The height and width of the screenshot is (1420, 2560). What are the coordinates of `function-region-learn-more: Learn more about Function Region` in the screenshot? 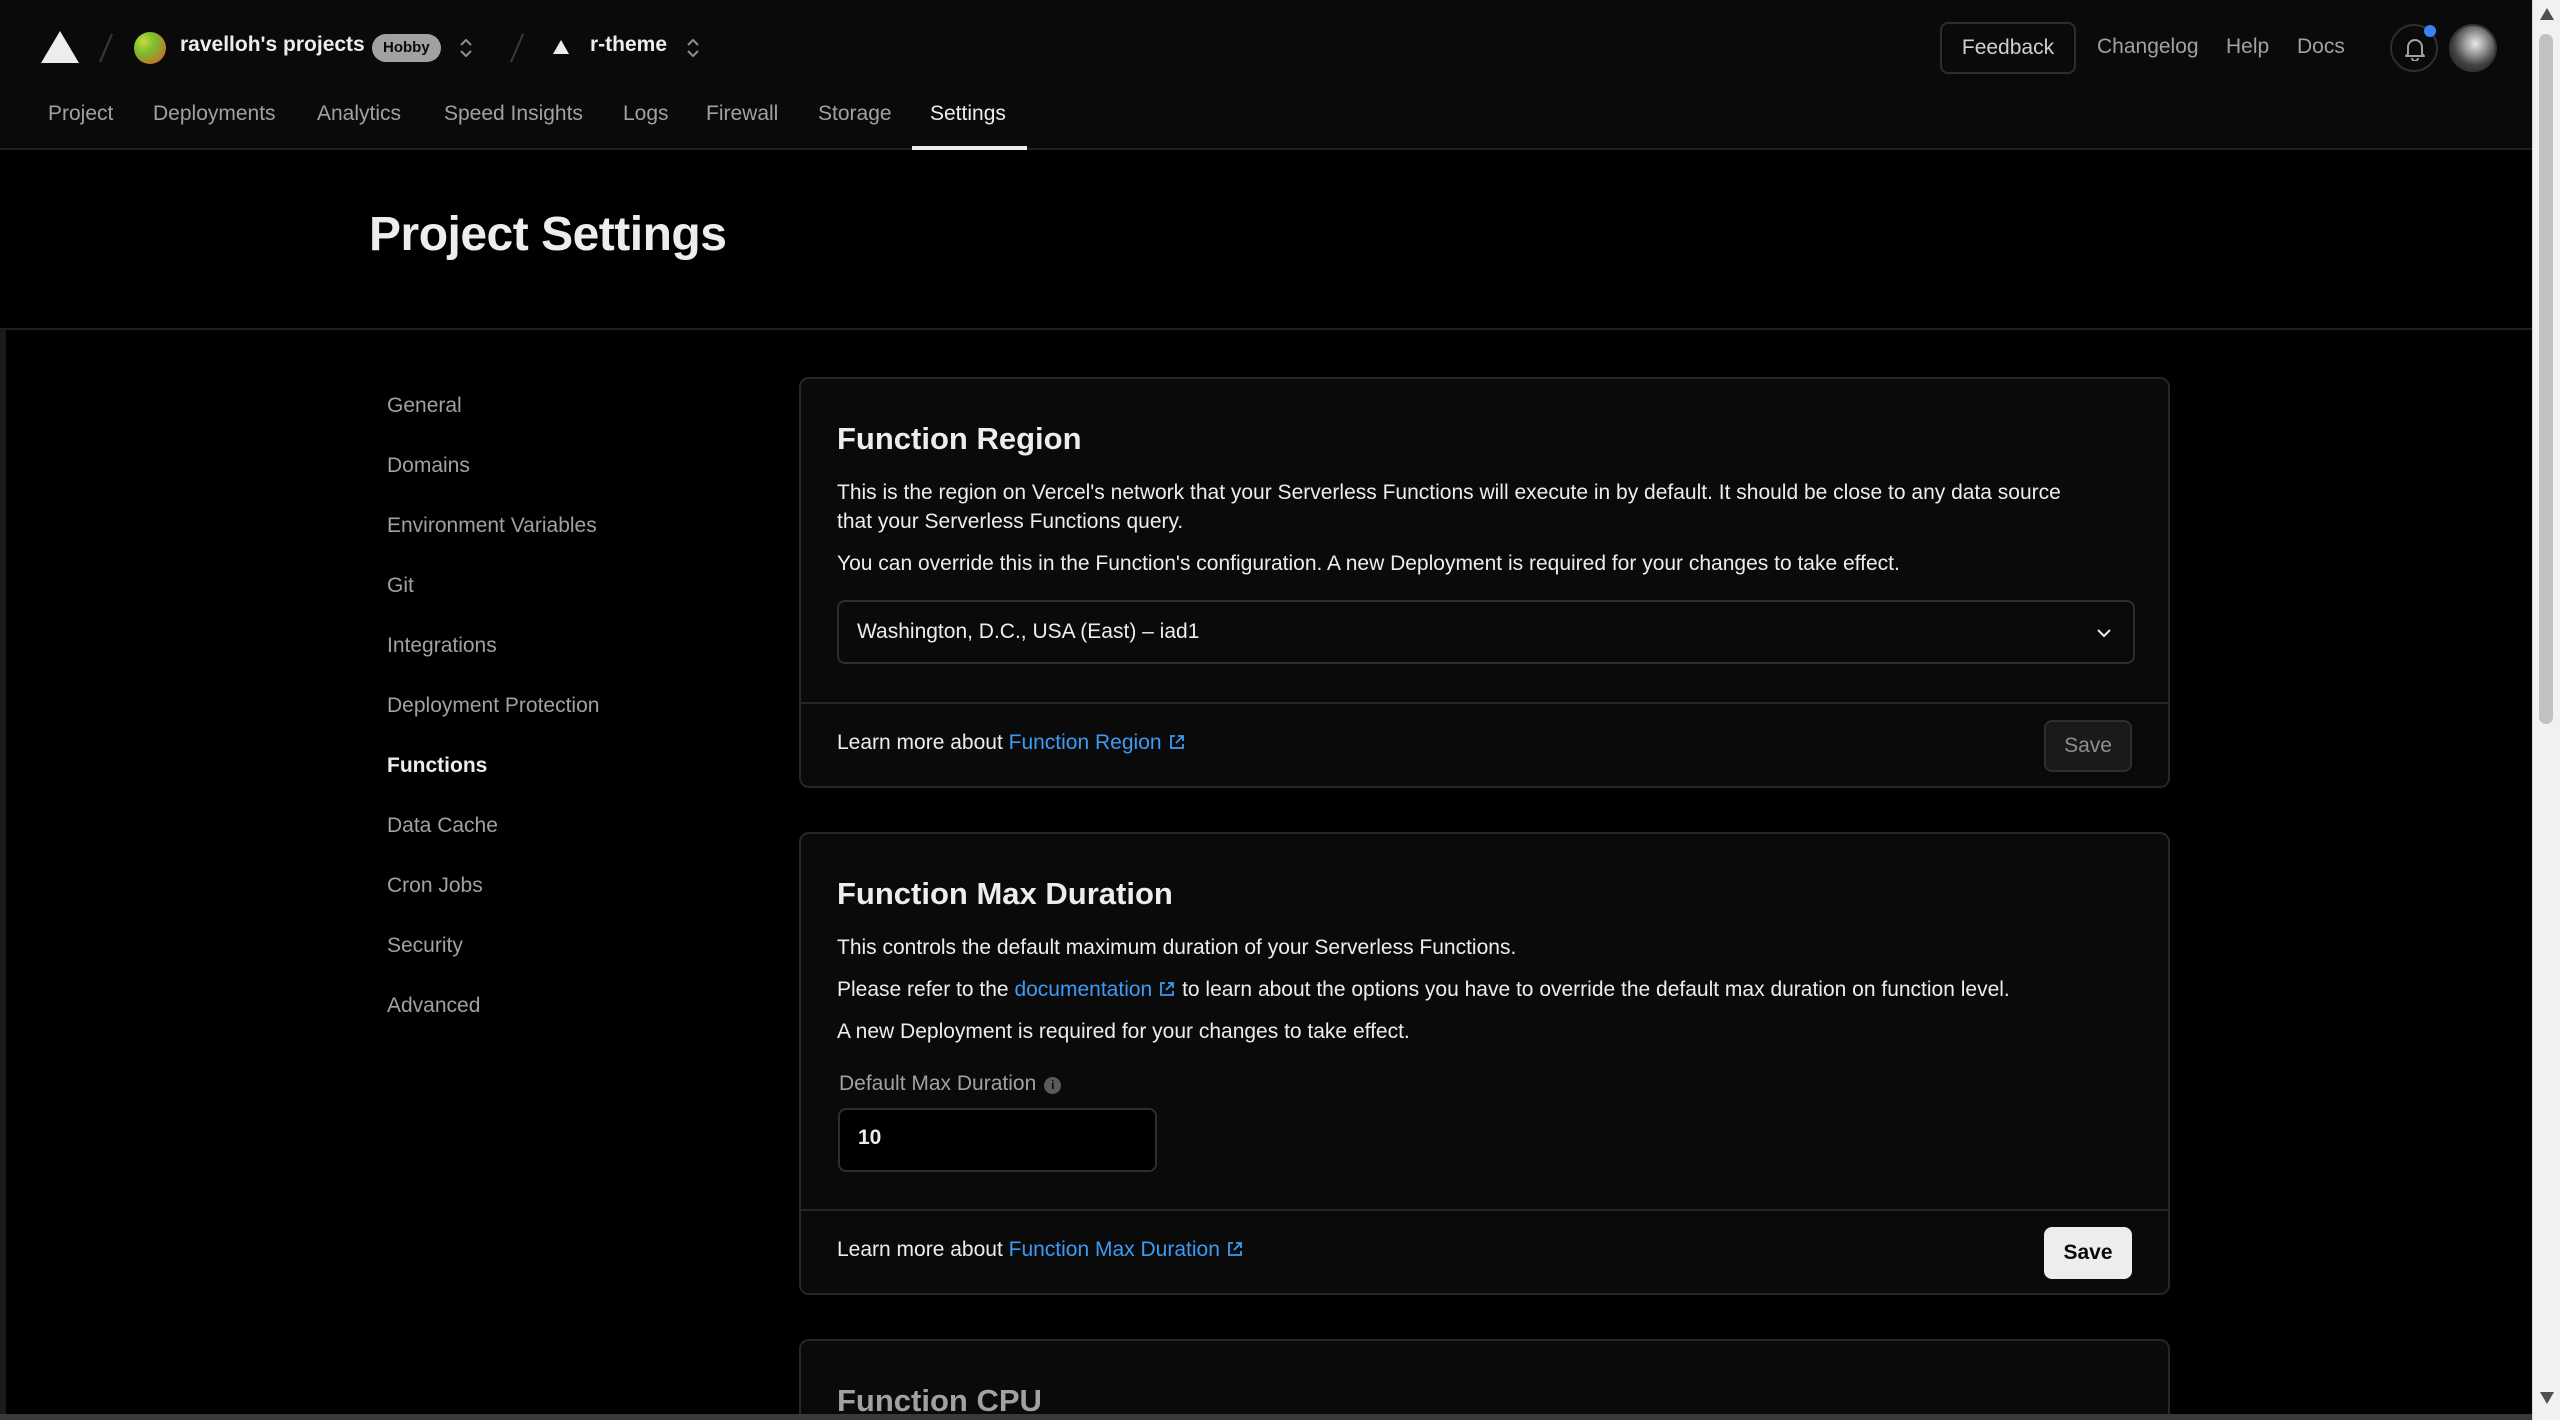 It's located at (1011, 743).